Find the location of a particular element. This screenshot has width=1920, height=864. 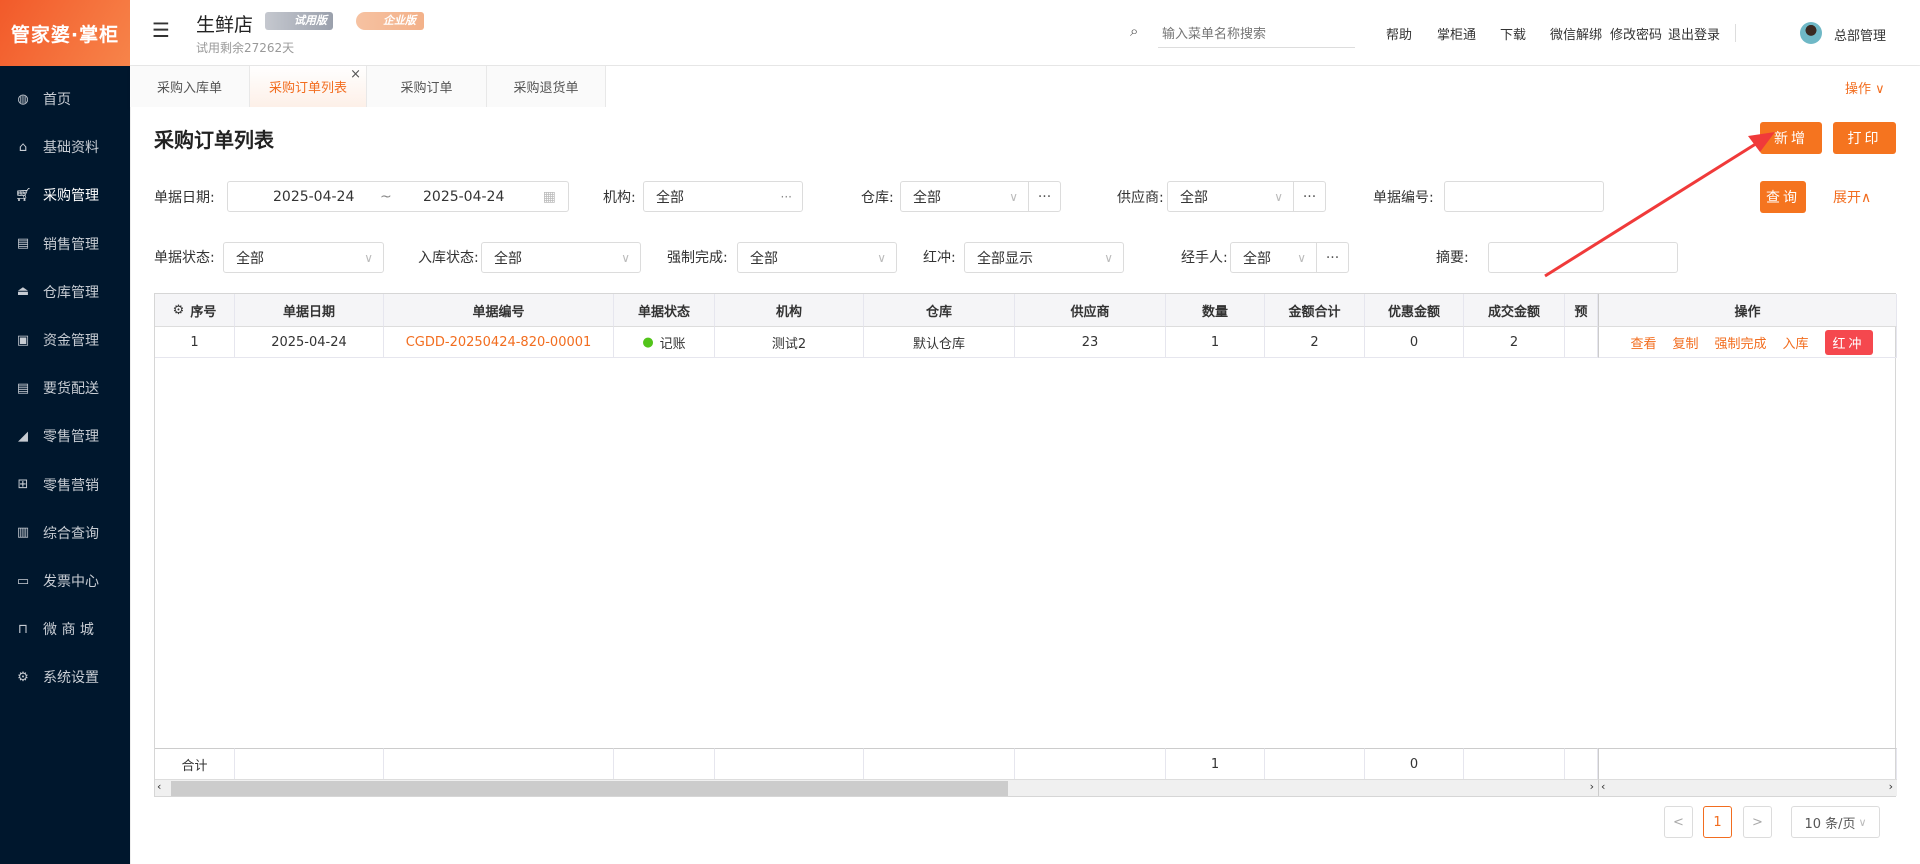

add-button: 新增 is located at coordinates (1791, 138).